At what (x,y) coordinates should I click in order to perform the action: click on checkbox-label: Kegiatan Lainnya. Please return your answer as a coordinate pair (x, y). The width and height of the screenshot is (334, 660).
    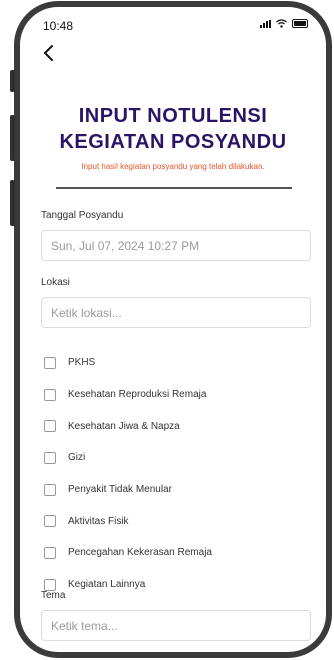
    Looking at the image, I should click on (107, 585).